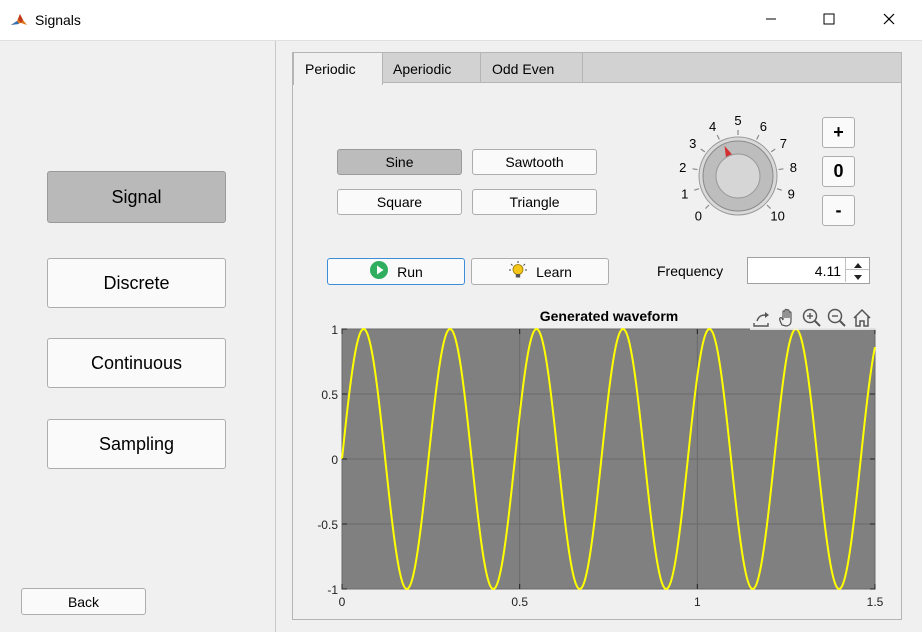 This screenshot has height=632, width=922. What do you see at coordinates (813, 318) in the screenshot?
I see `axes-toolbar` at bounding box center [813, 318].